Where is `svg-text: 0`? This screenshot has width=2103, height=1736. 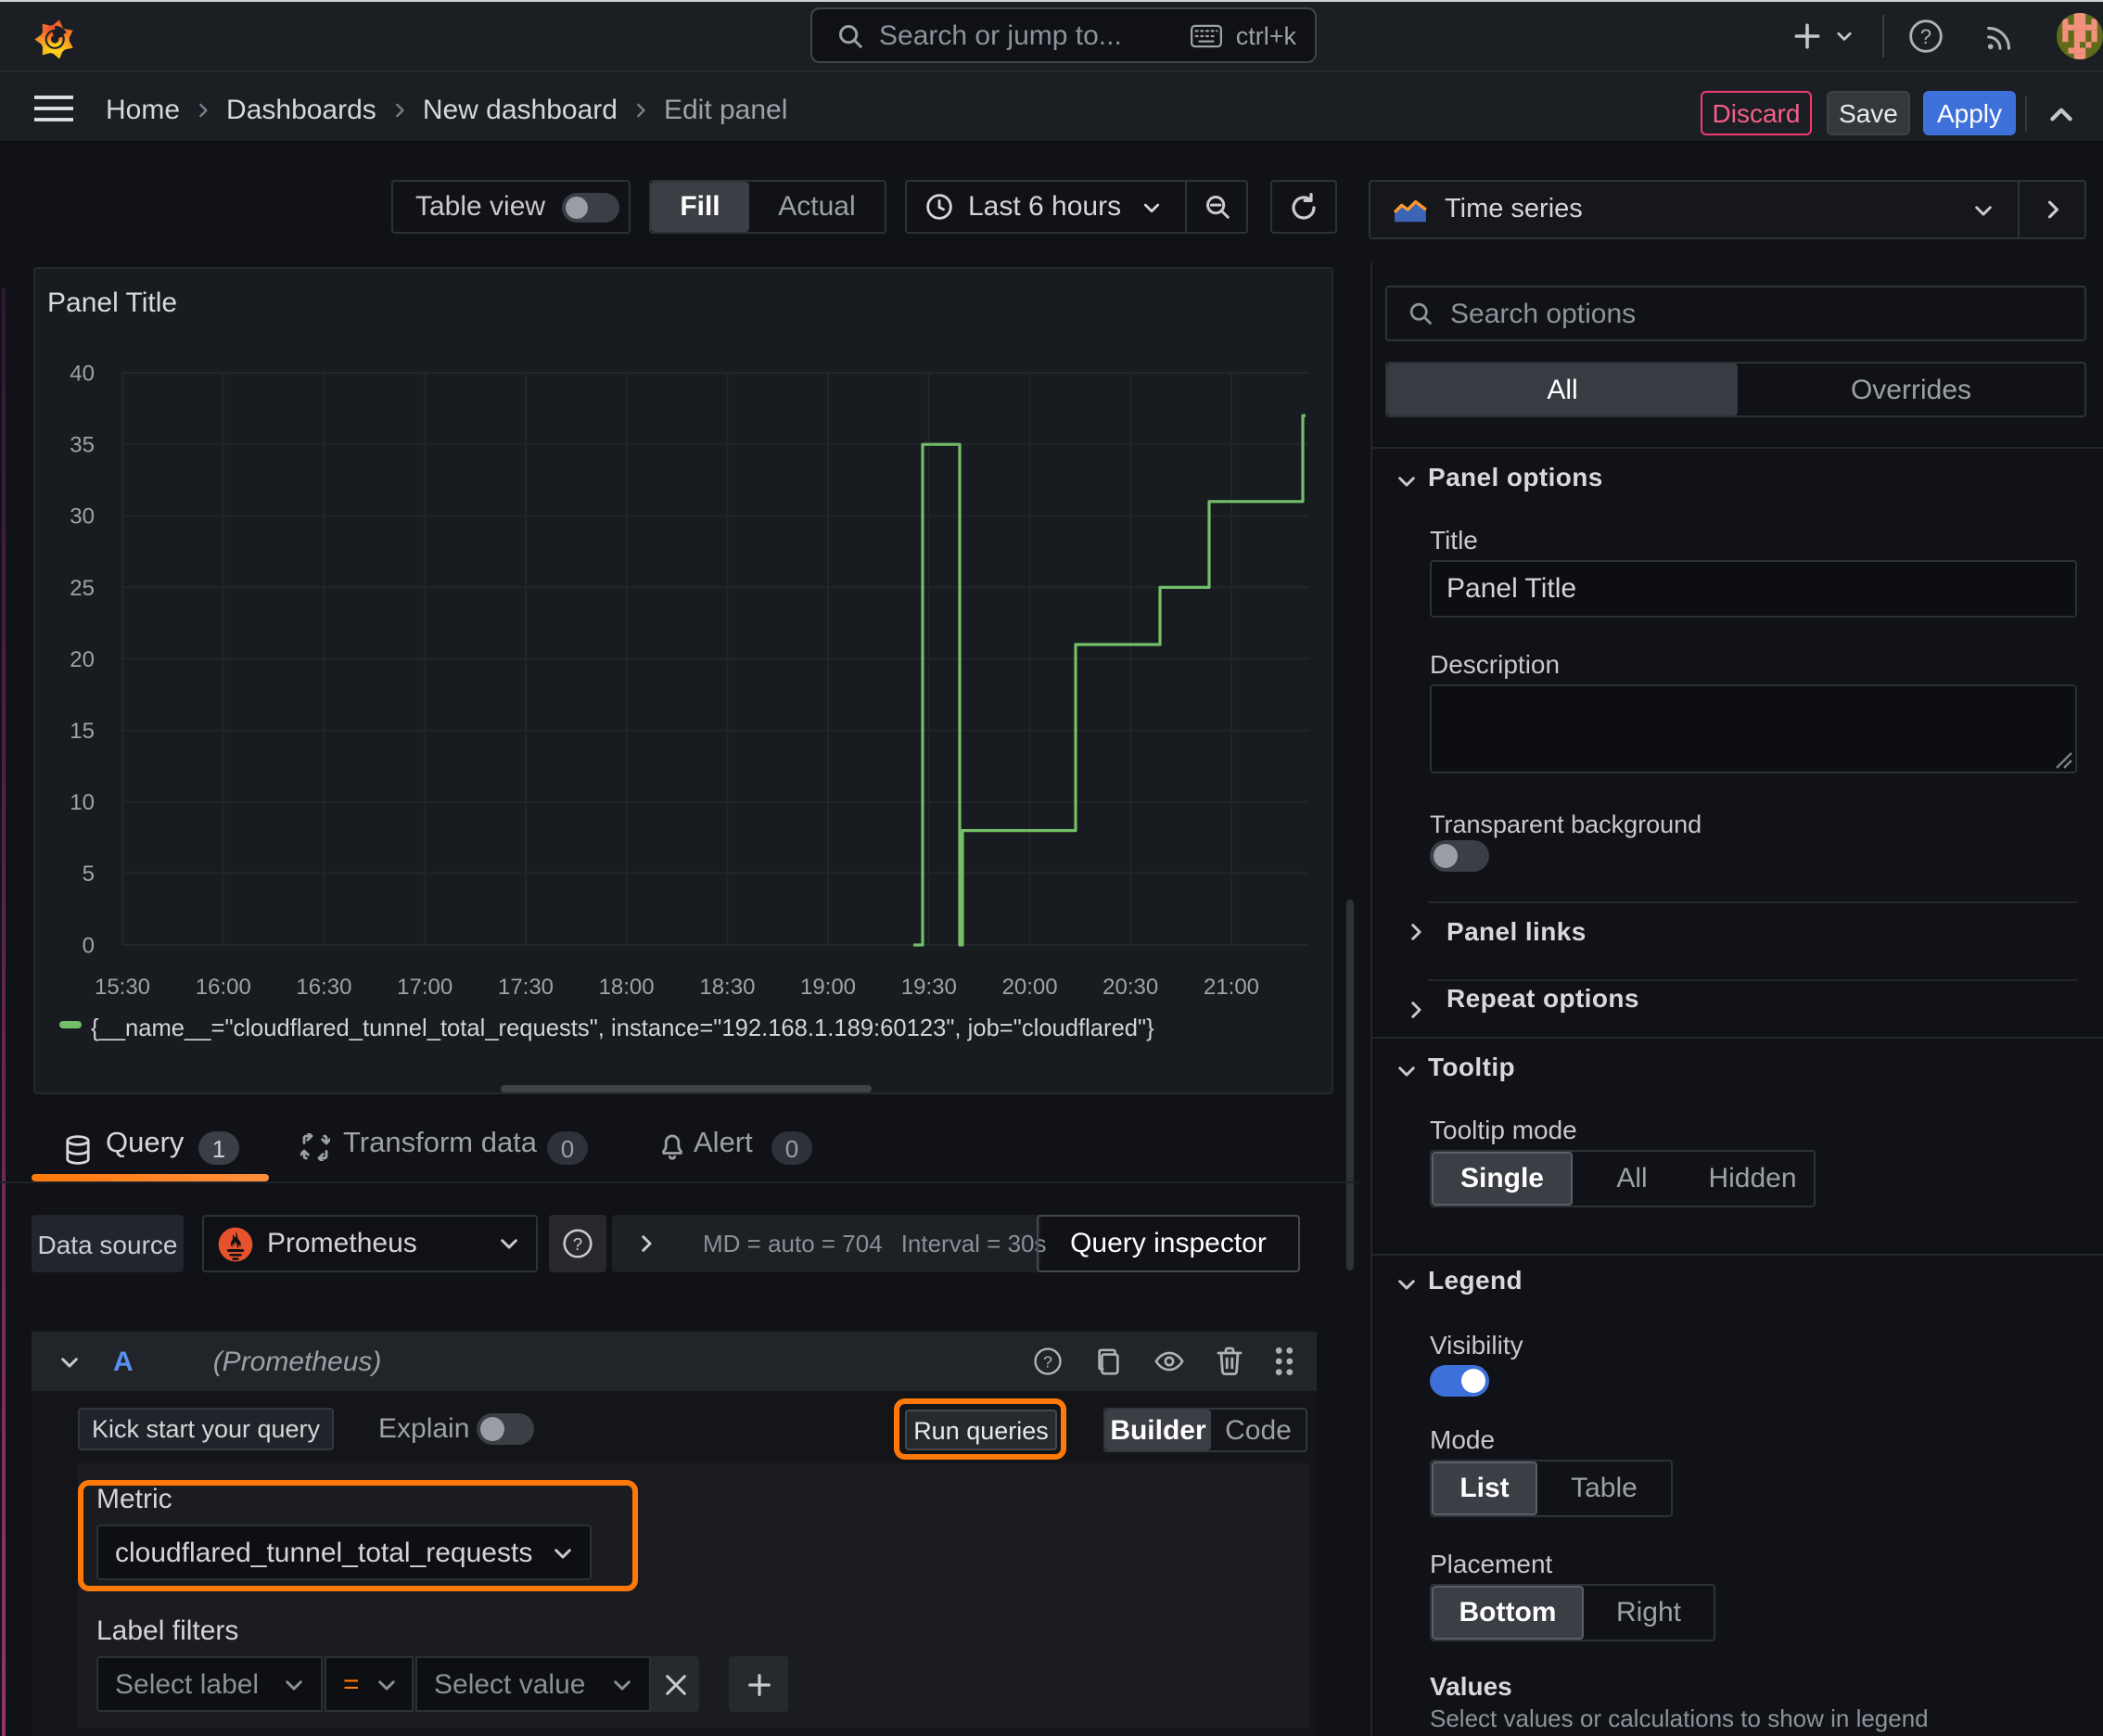
svg-text: 0 is located at coordinates (89, 945).